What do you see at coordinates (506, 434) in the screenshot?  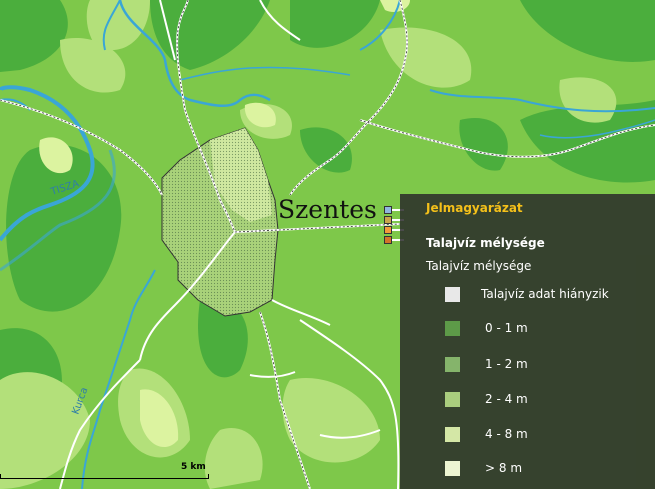 I see `legend-item-label: 4 - 8 m` at bounding box center [506, 434].